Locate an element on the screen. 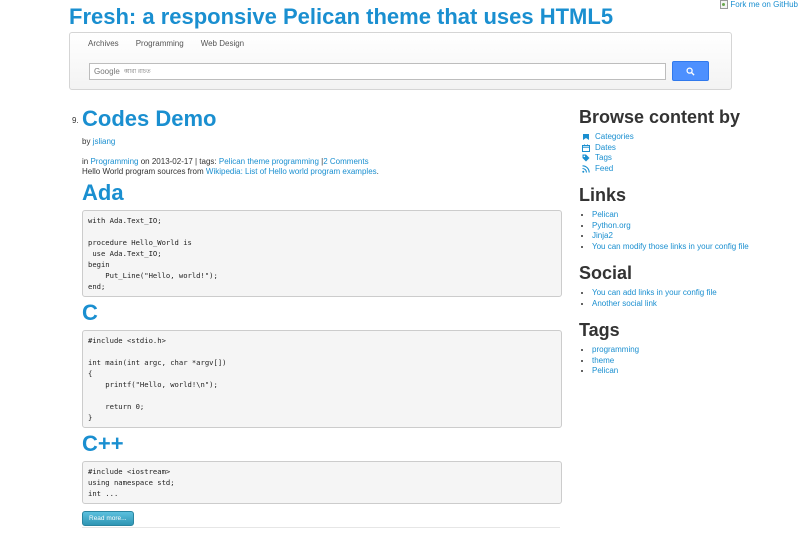 The width and height of the screenshot is (800, 533). list-item: theme is located at coordinates (690, 361).